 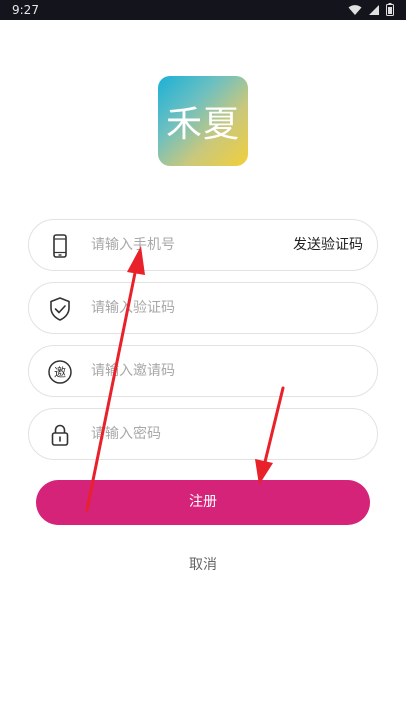 I want to click on cancel-button: 取消, so click(x=203, y=565).